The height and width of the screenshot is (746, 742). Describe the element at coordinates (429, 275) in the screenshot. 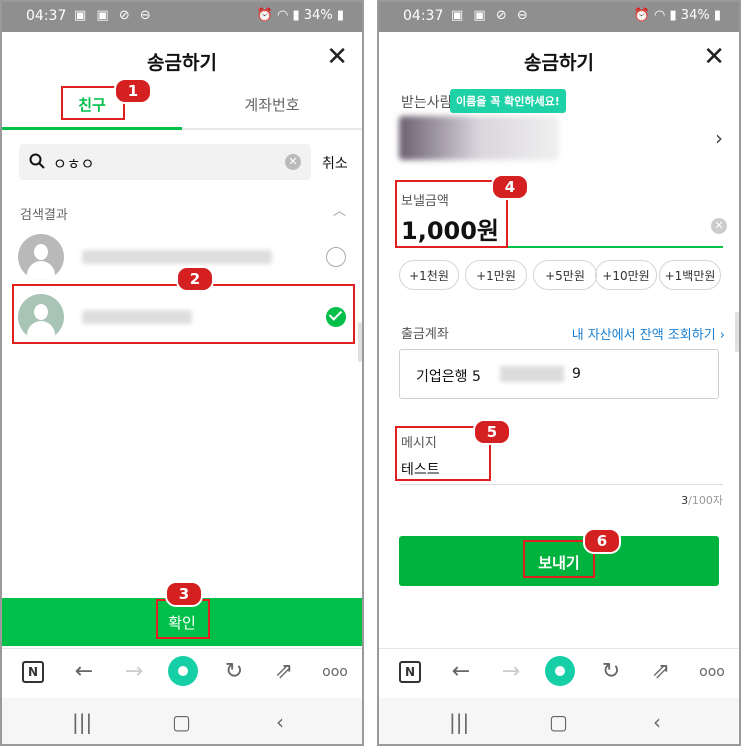

I see `chip-1k: +1천원` at that location.